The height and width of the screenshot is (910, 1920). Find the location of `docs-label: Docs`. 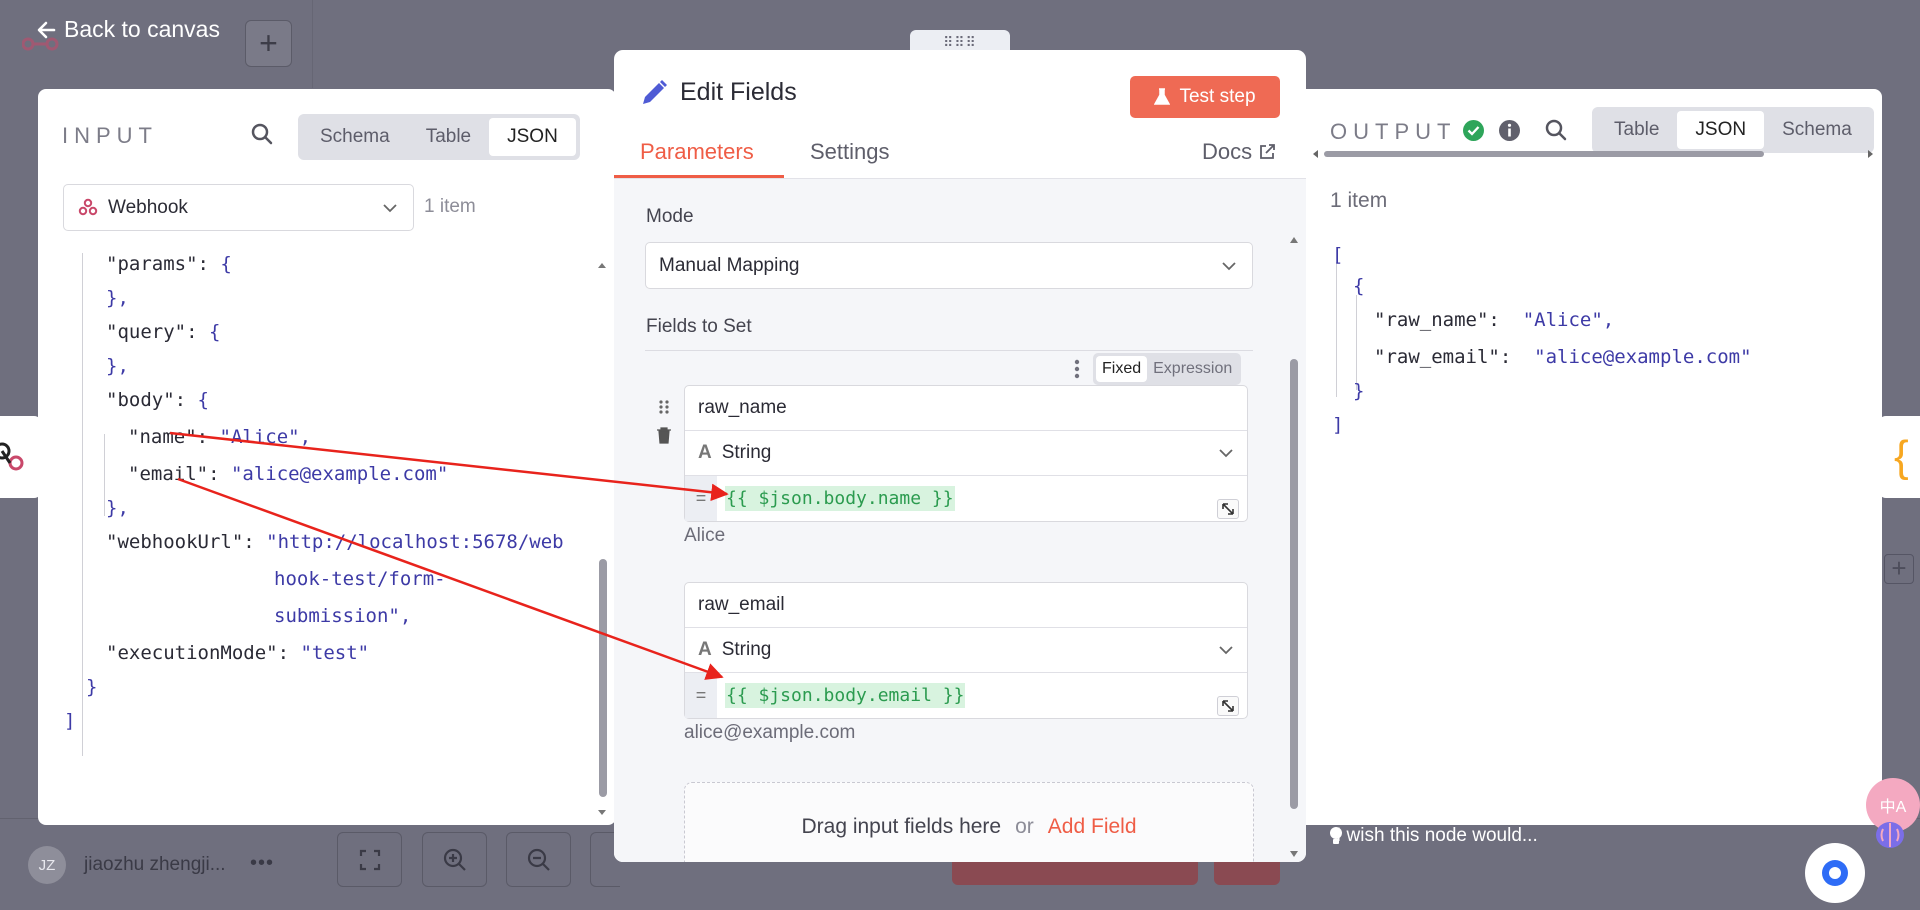

docs-label: Docs is located at coordinates (1227, 151).